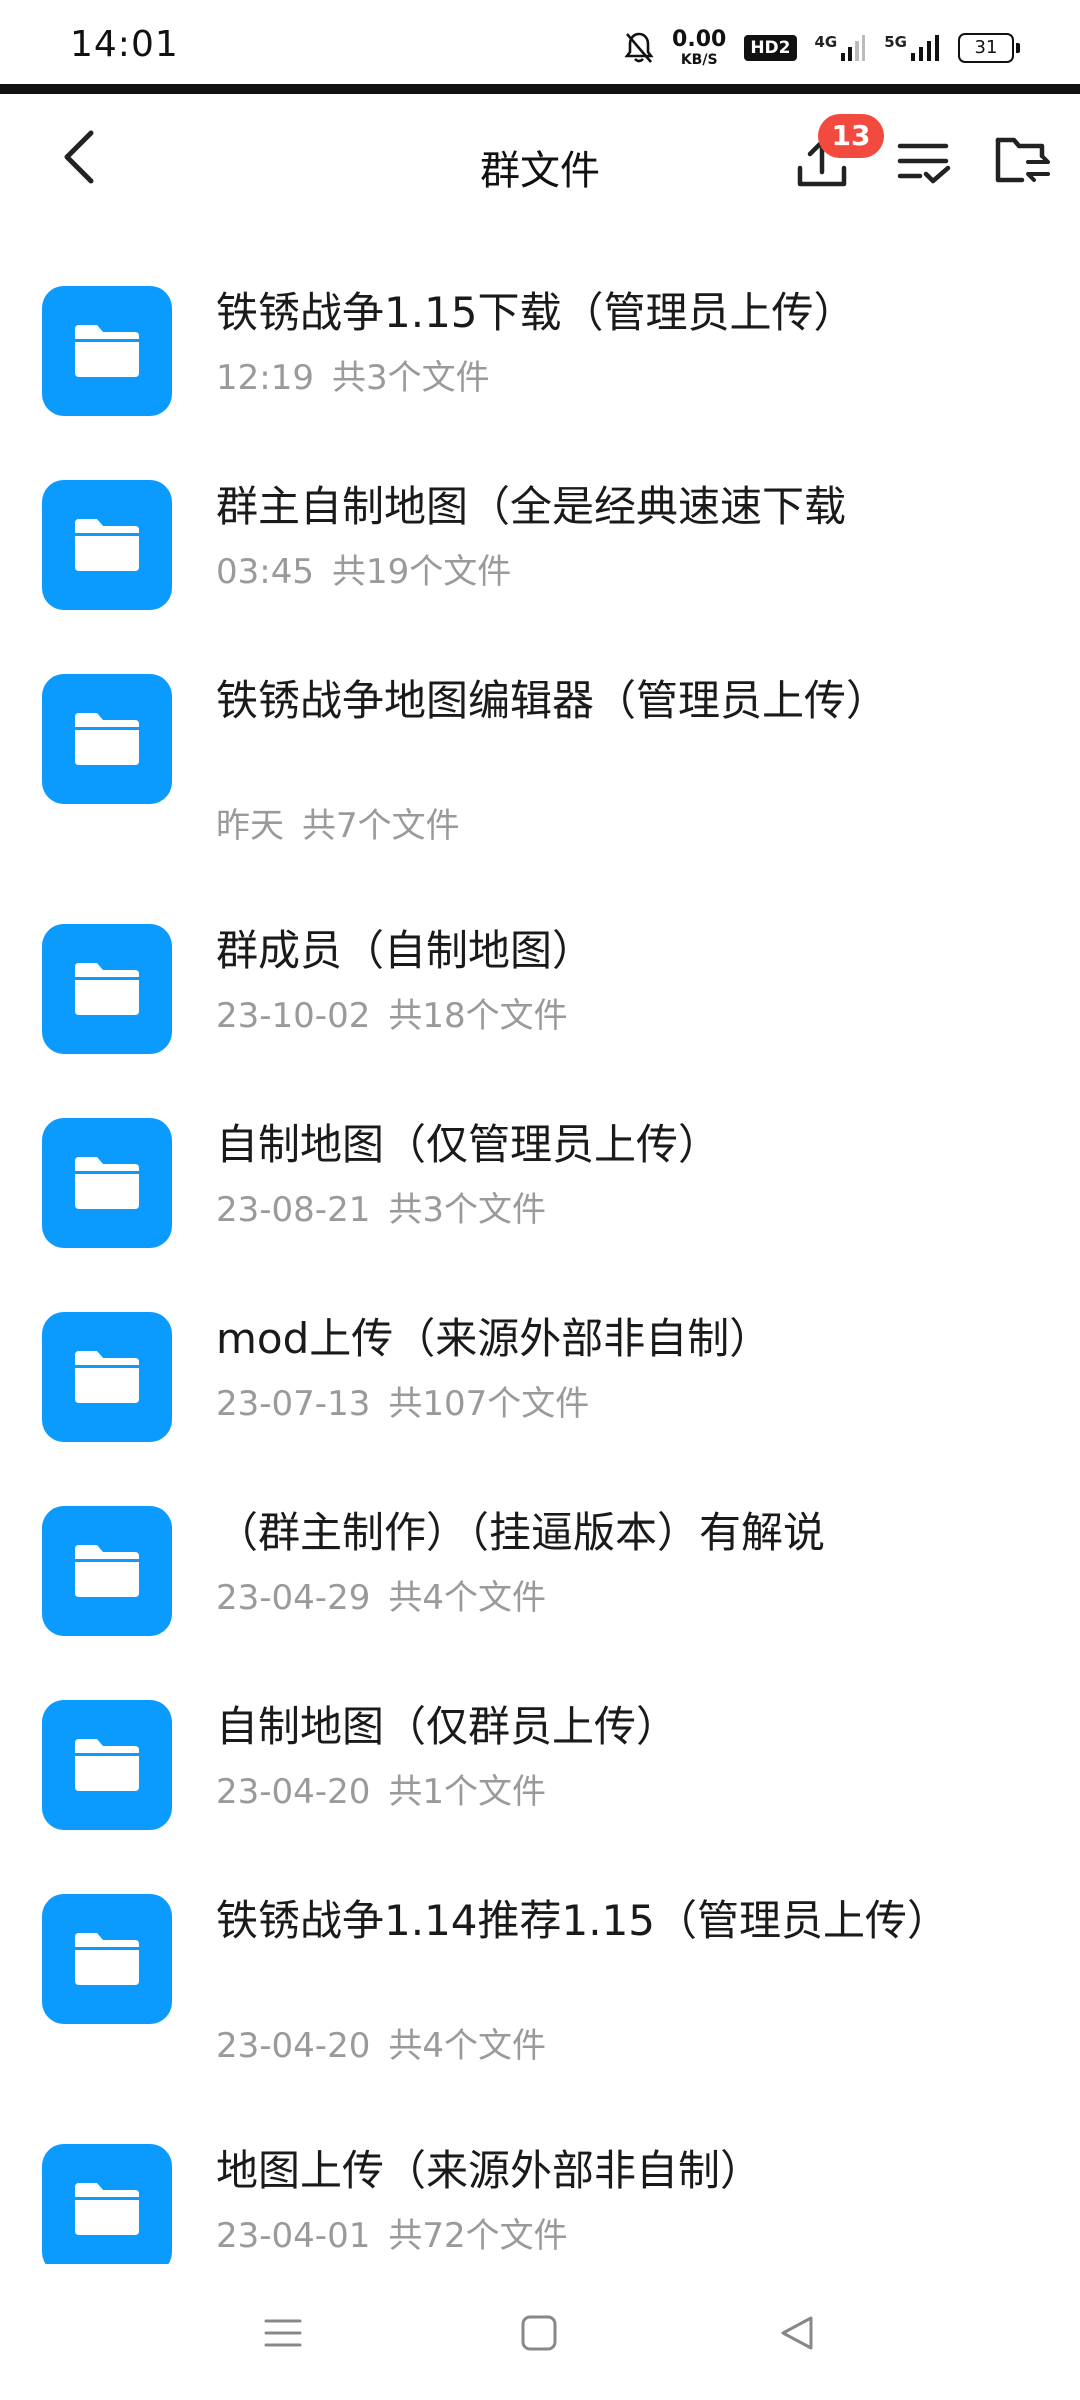 Image resolution: width=1080 pixels, height=2400 pixels. Describe the element at coordinates (265, 378) in the screenshot. I see `folder-date: 12:19` at that location.